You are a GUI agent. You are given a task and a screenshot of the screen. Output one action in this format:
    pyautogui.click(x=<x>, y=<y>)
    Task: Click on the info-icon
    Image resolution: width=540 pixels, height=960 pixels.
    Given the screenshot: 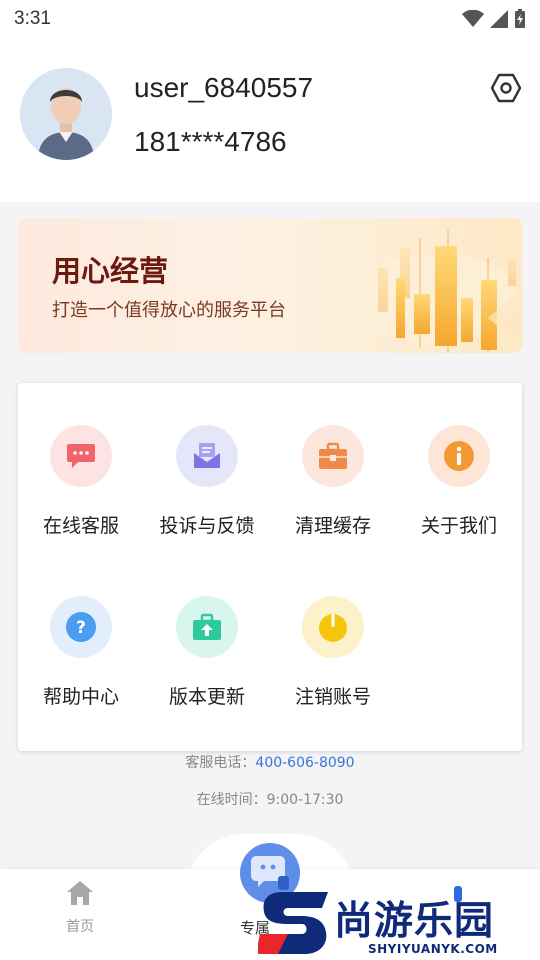 What is the action you would take?
    pyautogui.click(x=459, y=456)
    